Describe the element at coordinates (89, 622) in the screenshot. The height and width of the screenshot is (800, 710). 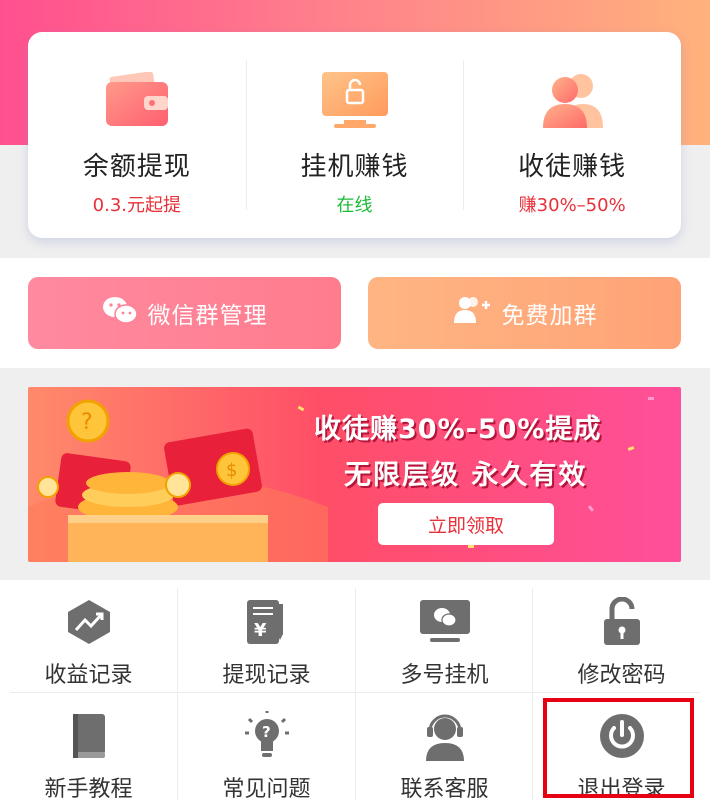
I see `earnings-chart-icon` at that location.